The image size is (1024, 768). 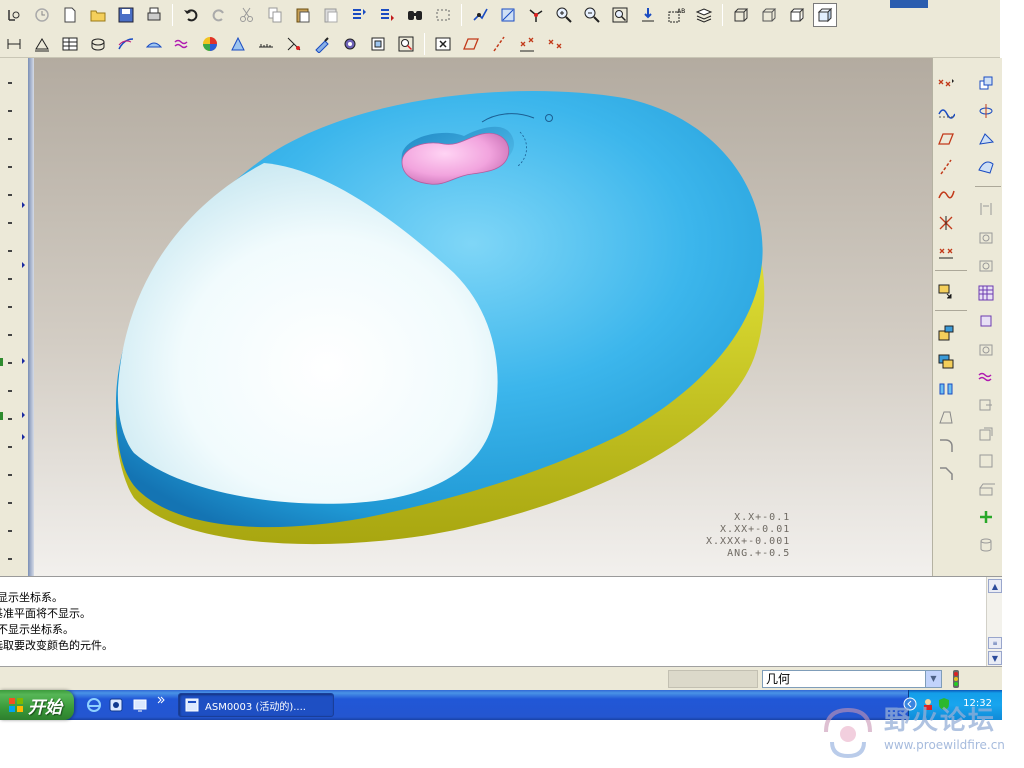 I want to click on saved-views-icon: AB, so click(x=676, y=15).